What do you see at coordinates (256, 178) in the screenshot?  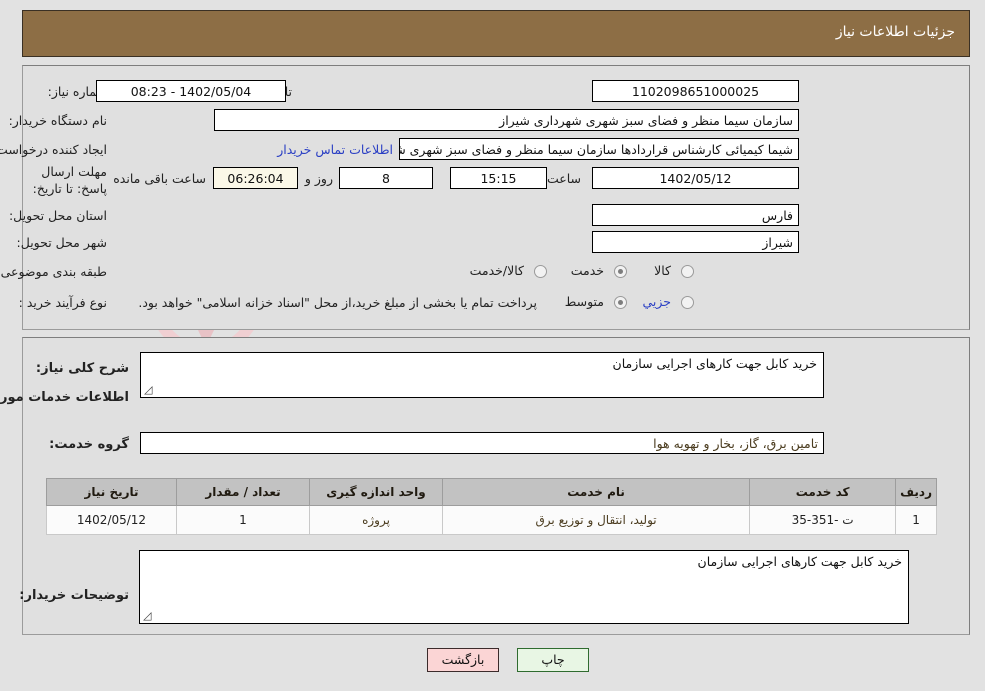 I see `countdown-field: 06:26:04` at bounding box center [256, 178].